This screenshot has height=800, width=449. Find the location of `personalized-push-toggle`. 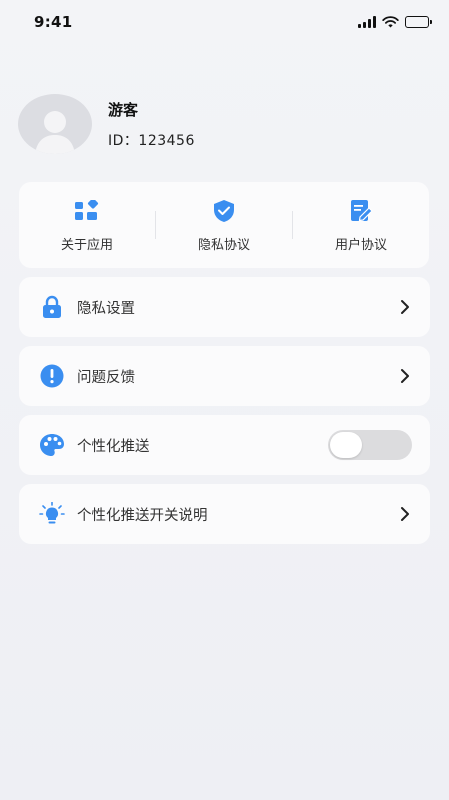

personalized-push-toggle is located at coordinates (370, 445).